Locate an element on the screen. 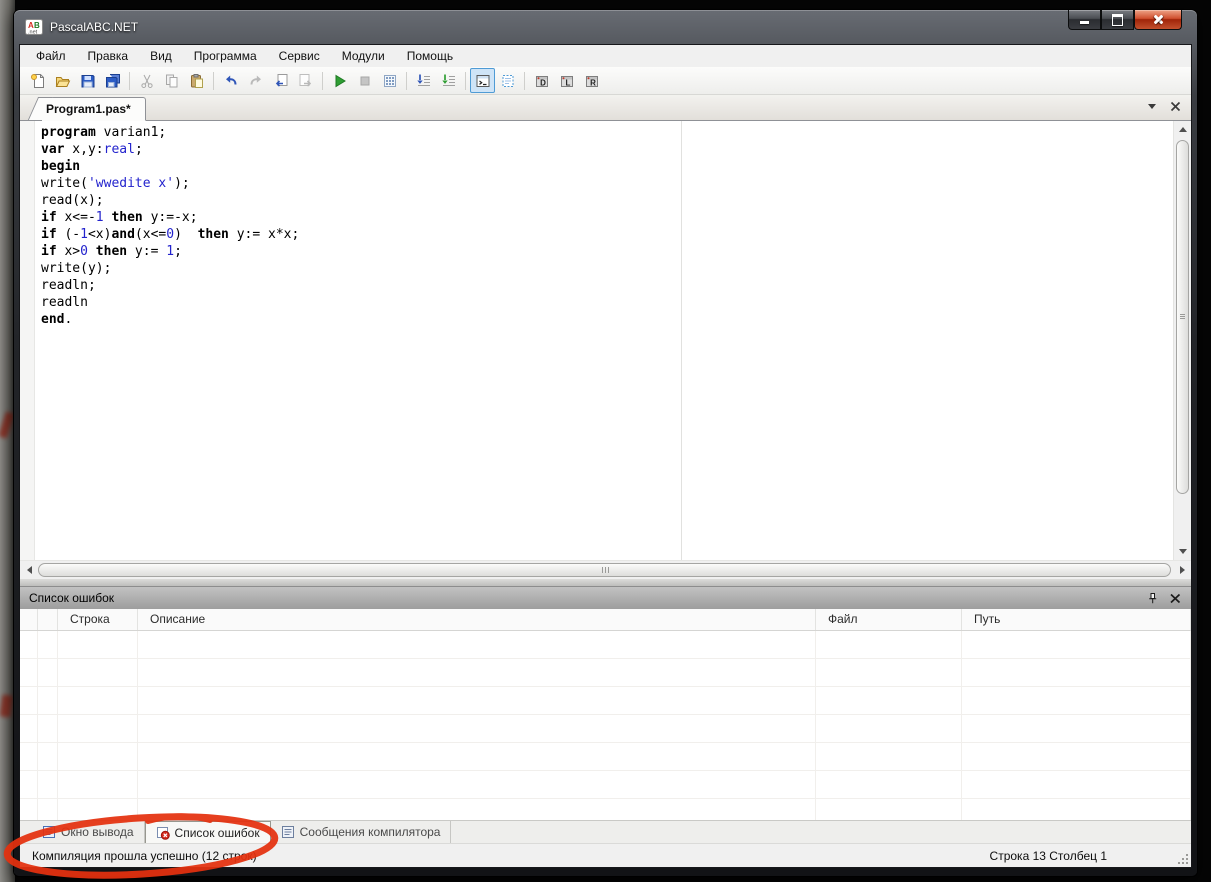  scroll-left-icon is located at coordinates (29, 570).